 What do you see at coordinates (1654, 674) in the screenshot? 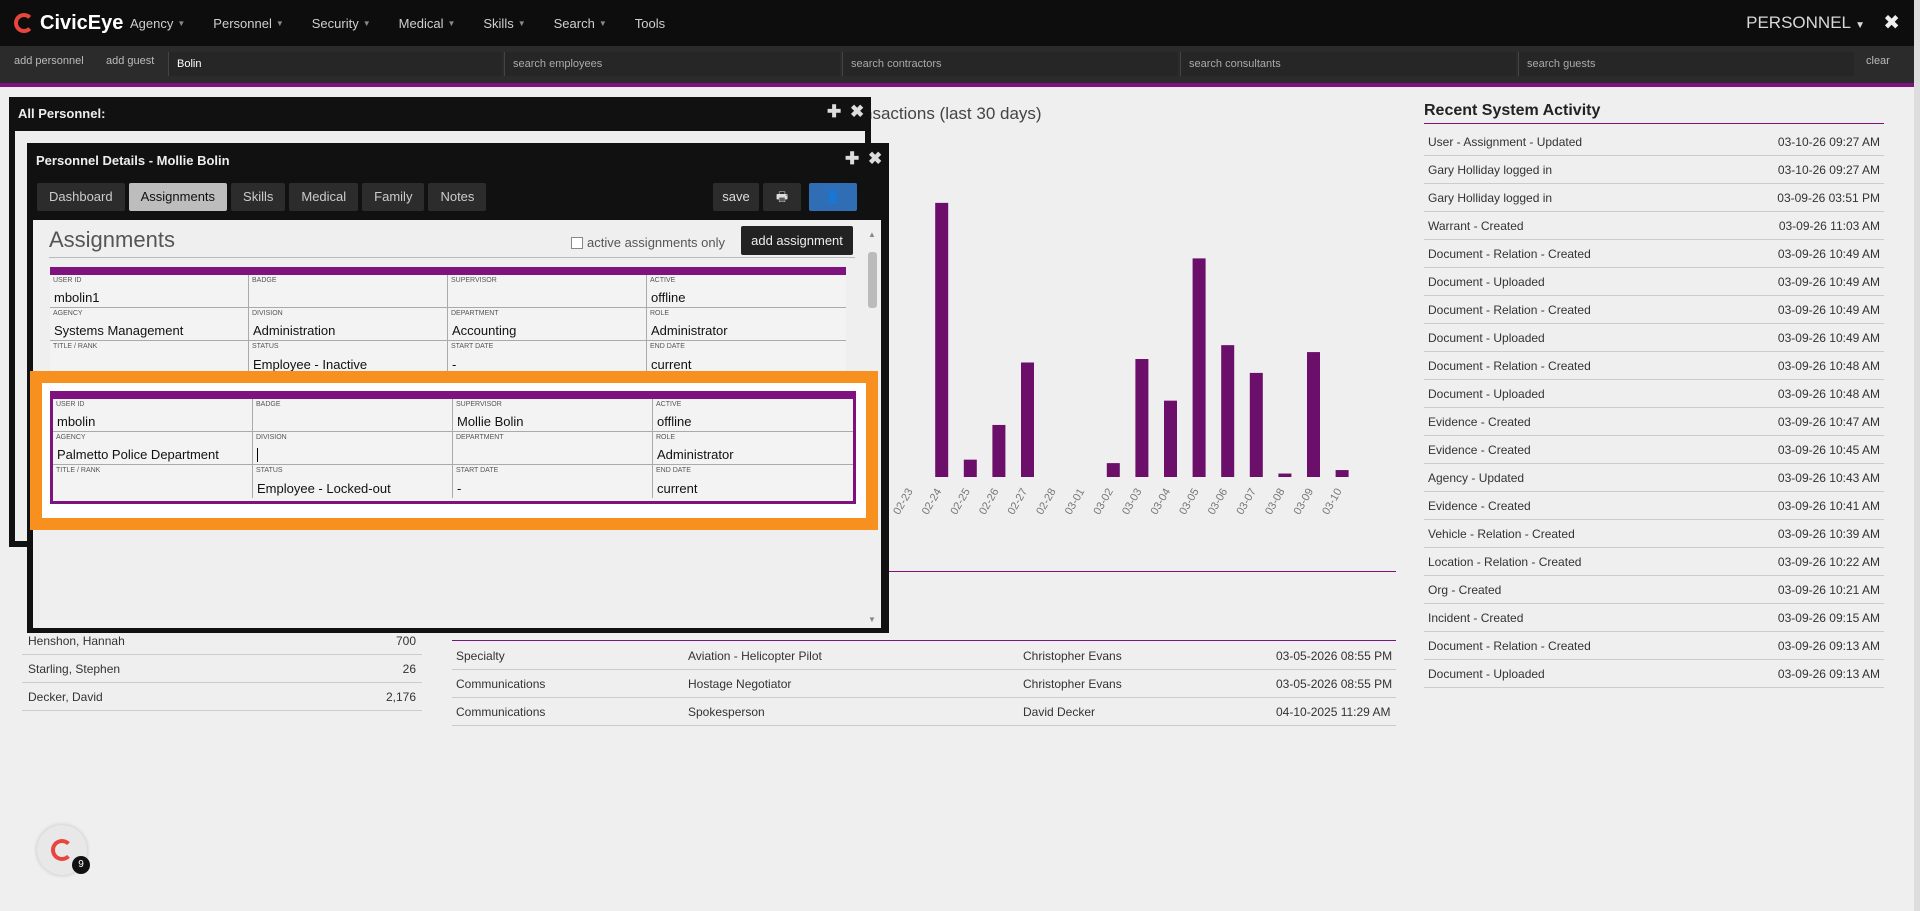
I see `activity-row: Document - Uploaded 03-09-26 09:13 AM` at bounding box center [1654, 674].